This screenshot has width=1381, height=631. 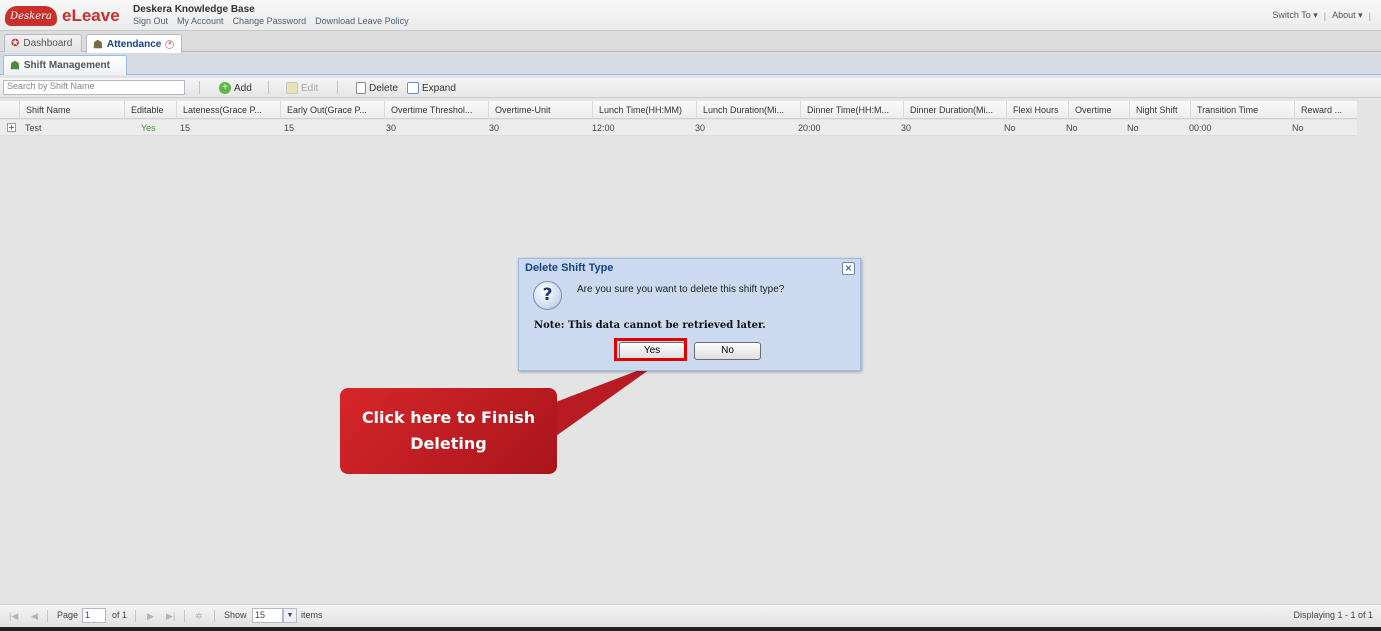 What do you see at coordinates (547, 295) in the screenshot?
I see `question-icon: ?` at bounding box center [547, 295].